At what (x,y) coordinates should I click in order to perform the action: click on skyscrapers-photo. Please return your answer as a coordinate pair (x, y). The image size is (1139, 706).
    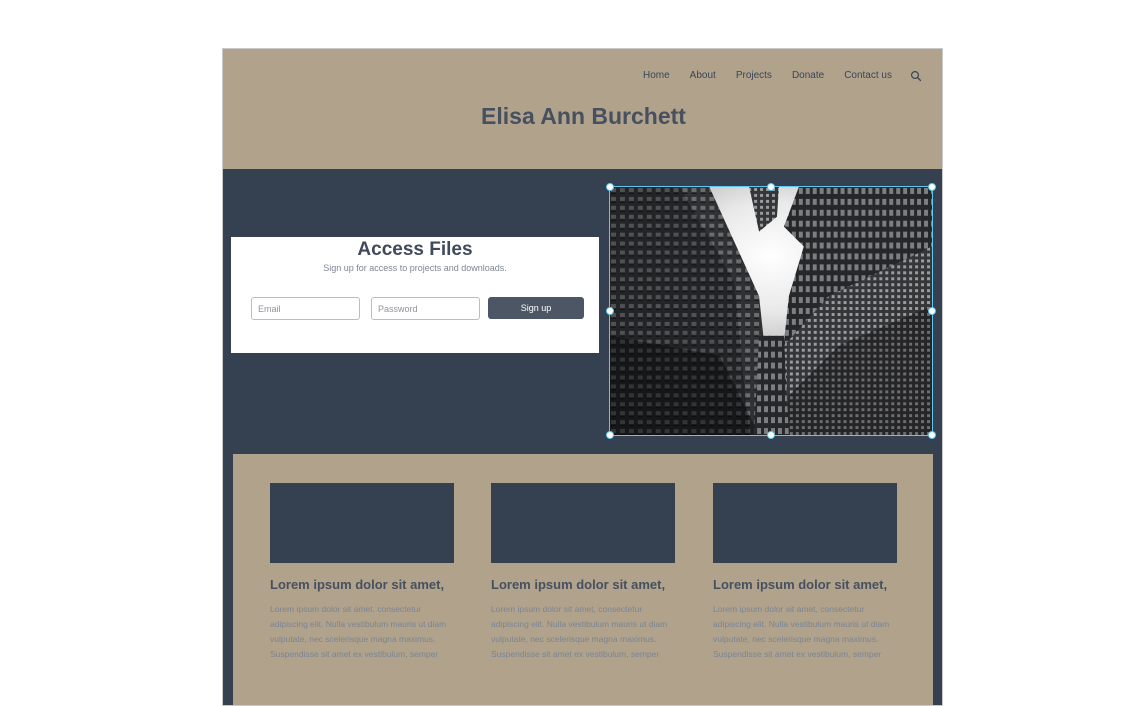
    Looking at the image, I should click on (771, 311).